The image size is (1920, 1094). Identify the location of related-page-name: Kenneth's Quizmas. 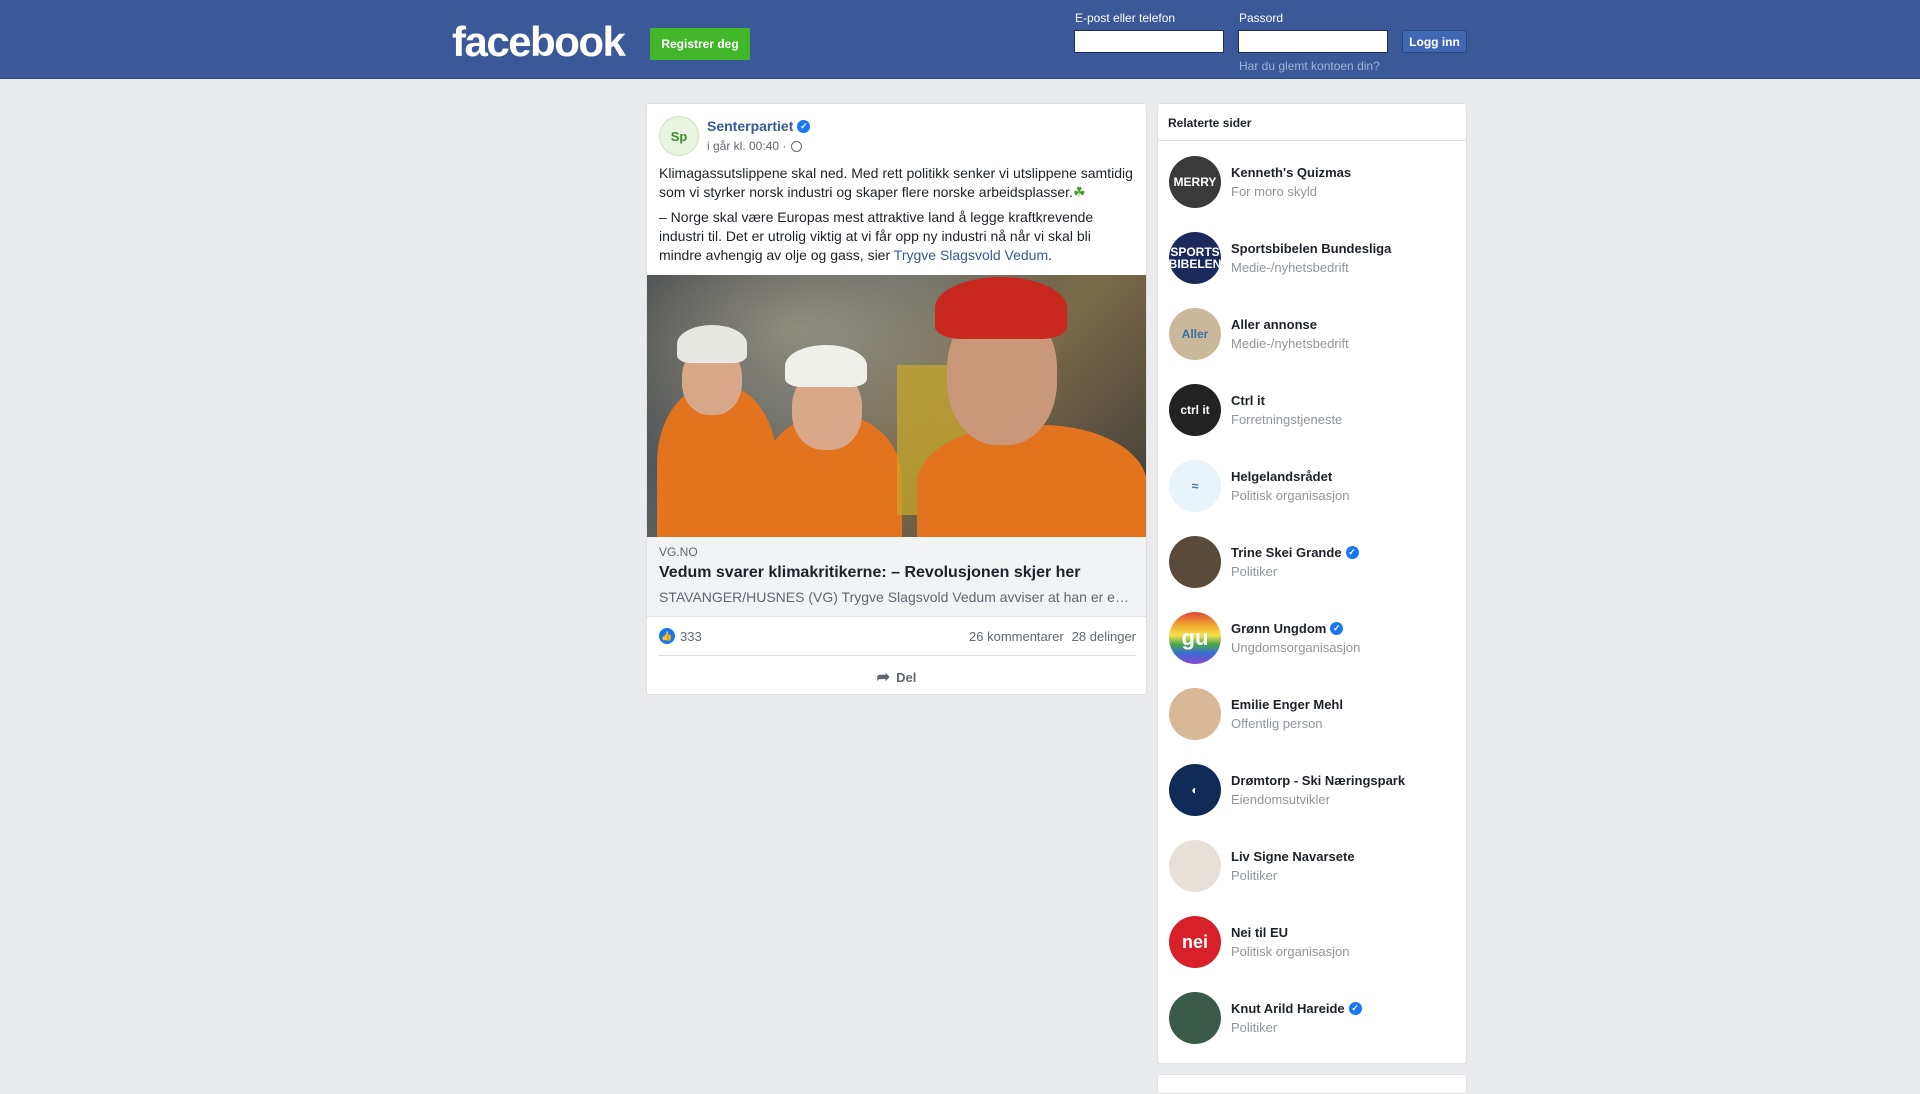
(1291, 172).